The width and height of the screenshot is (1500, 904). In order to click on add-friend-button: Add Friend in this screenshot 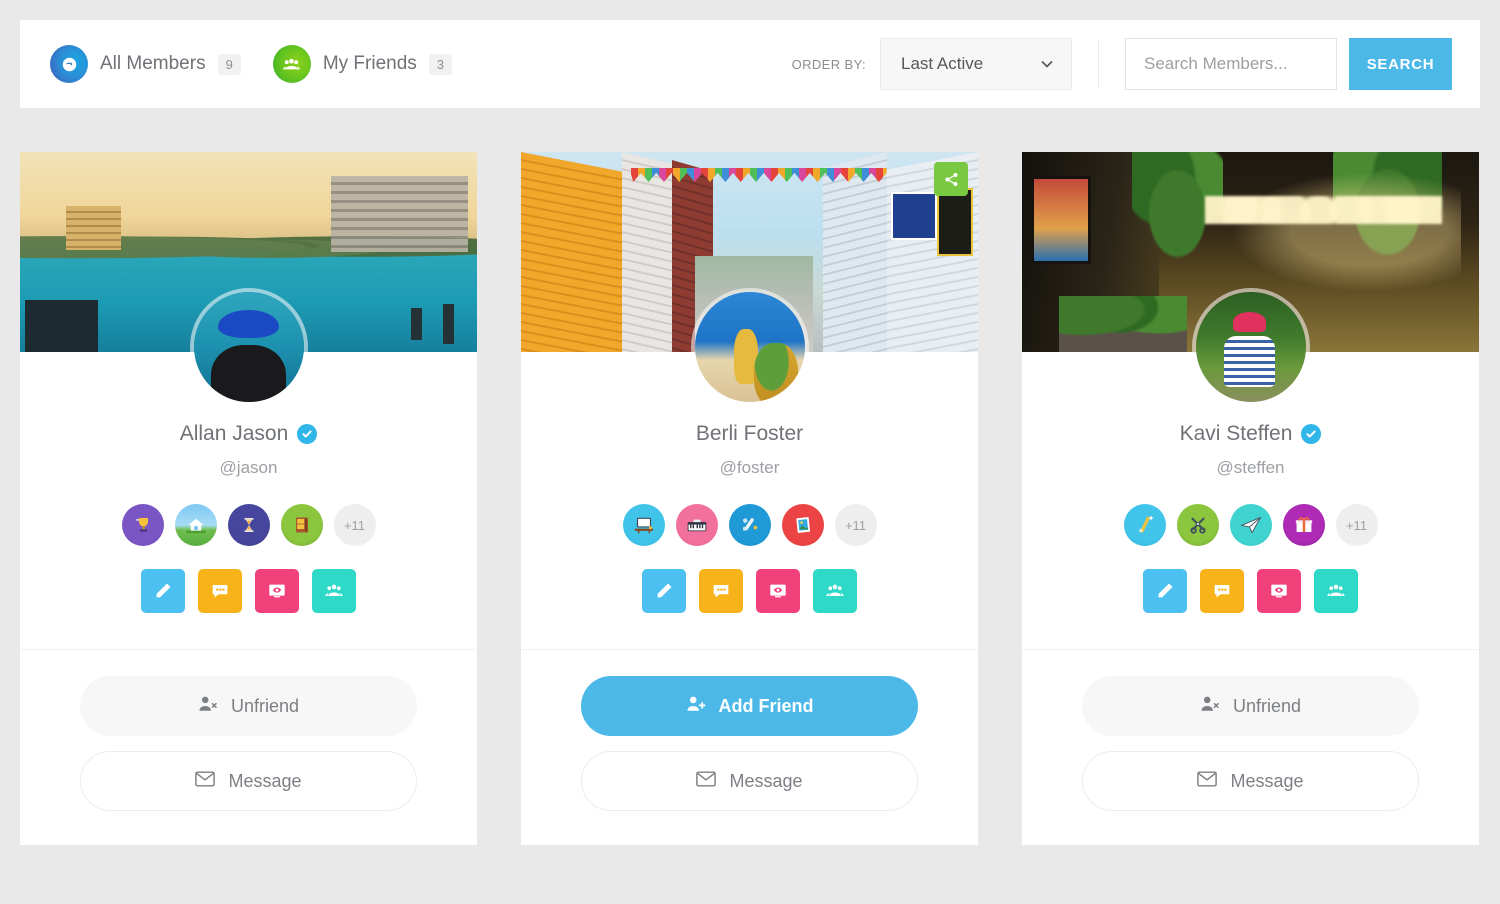, I will do `click(749, 706)`.